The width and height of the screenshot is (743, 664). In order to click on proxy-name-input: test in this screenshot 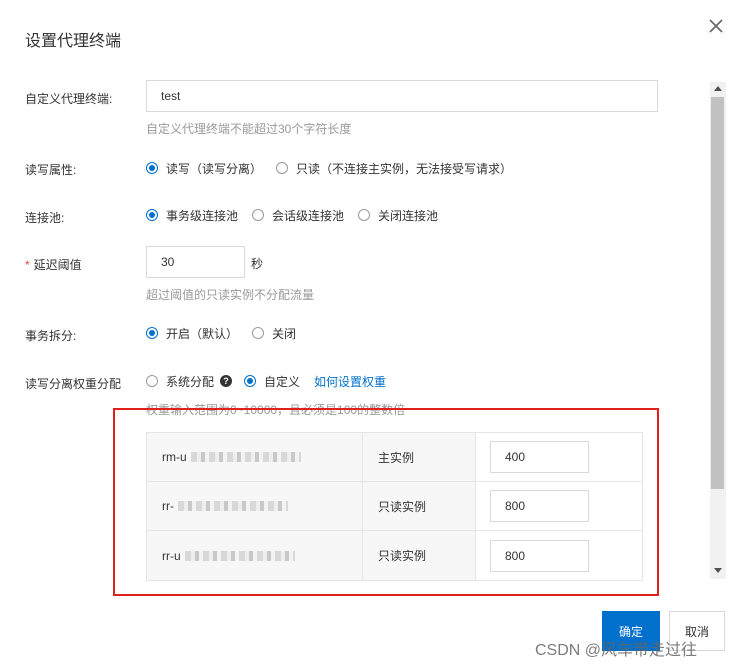, I will do `click(402, 96)`.